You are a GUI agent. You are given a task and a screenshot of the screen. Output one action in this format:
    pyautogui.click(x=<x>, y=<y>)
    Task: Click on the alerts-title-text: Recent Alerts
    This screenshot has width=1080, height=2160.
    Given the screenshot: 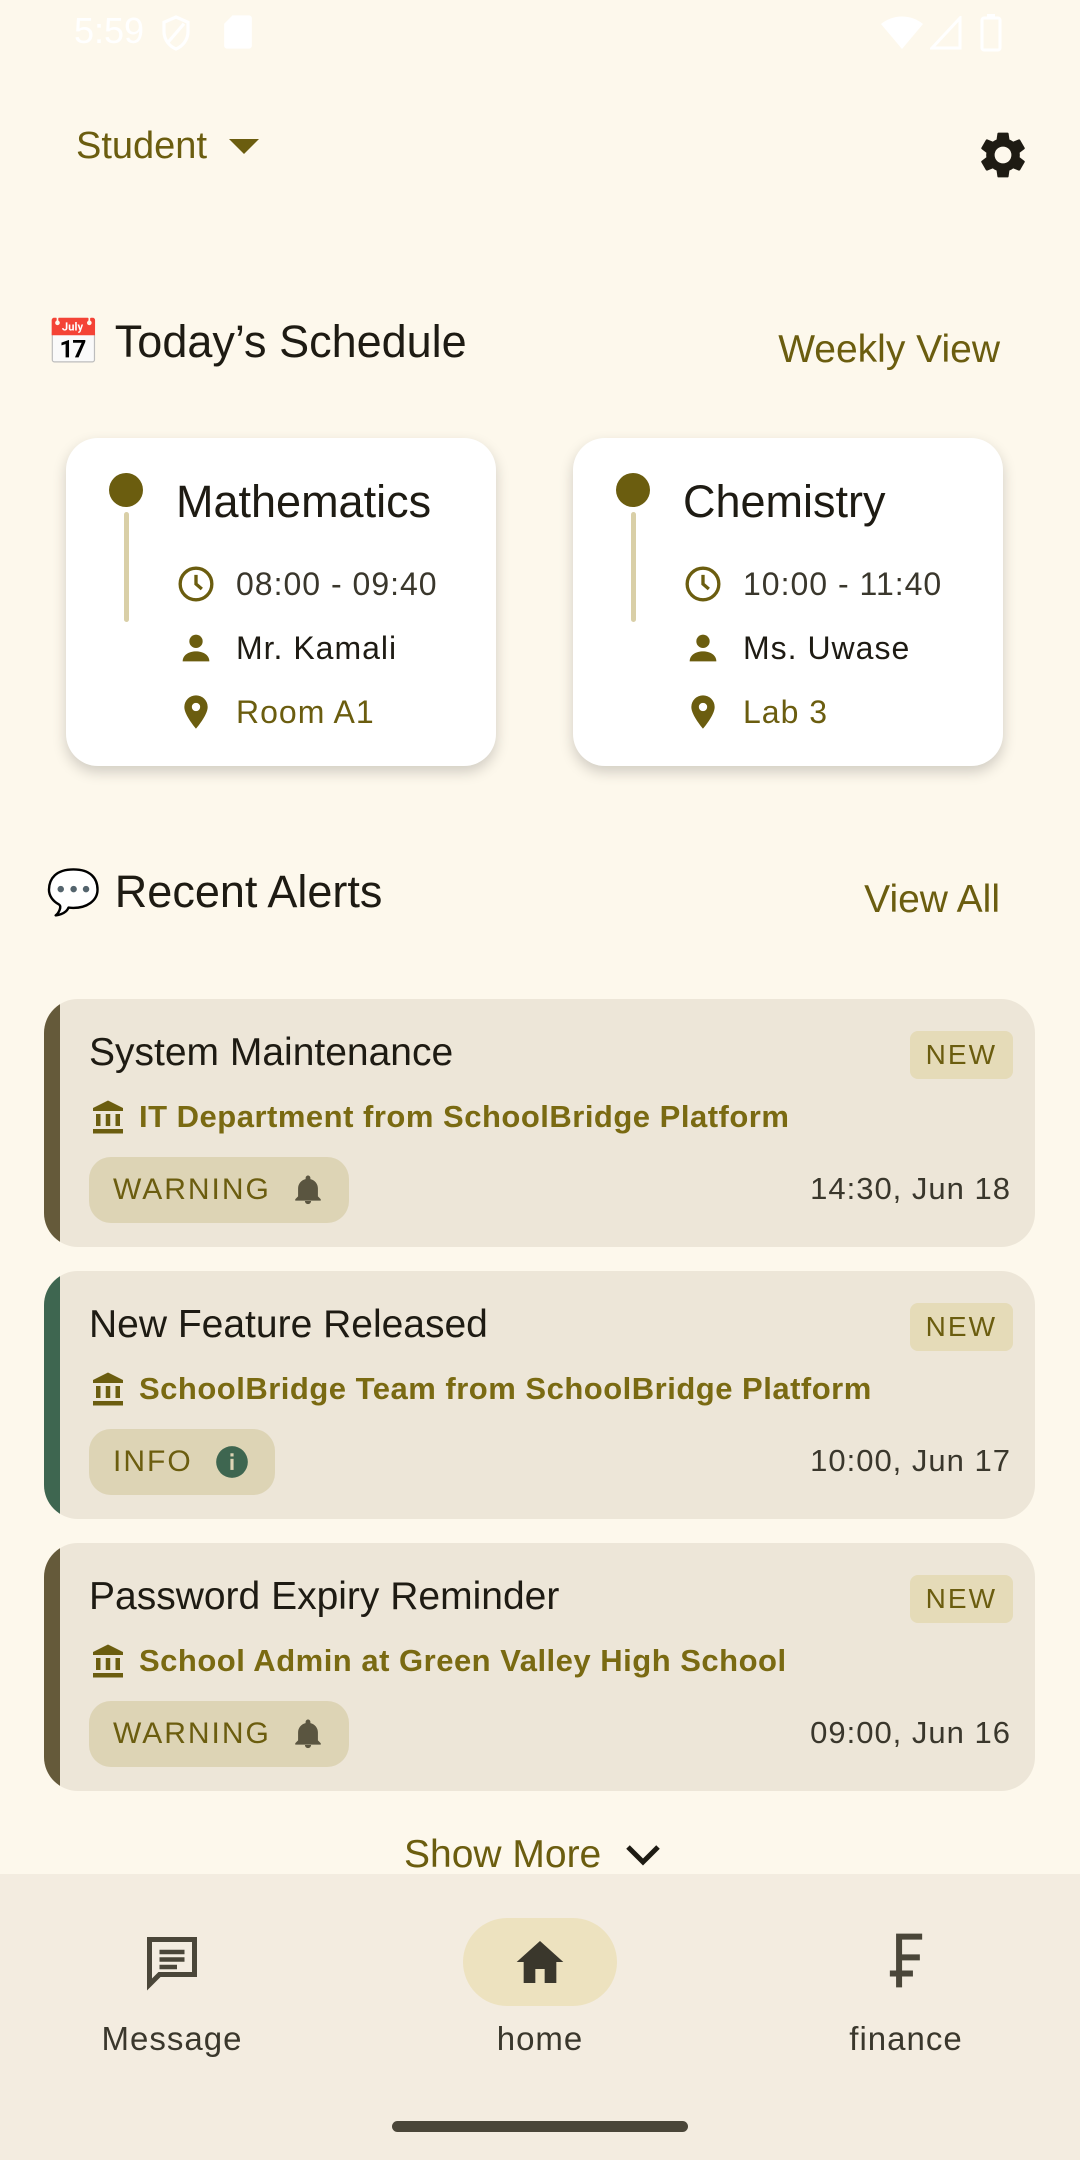 What is the action you would take?
    pyautogui.click(x=248, y=891)
    